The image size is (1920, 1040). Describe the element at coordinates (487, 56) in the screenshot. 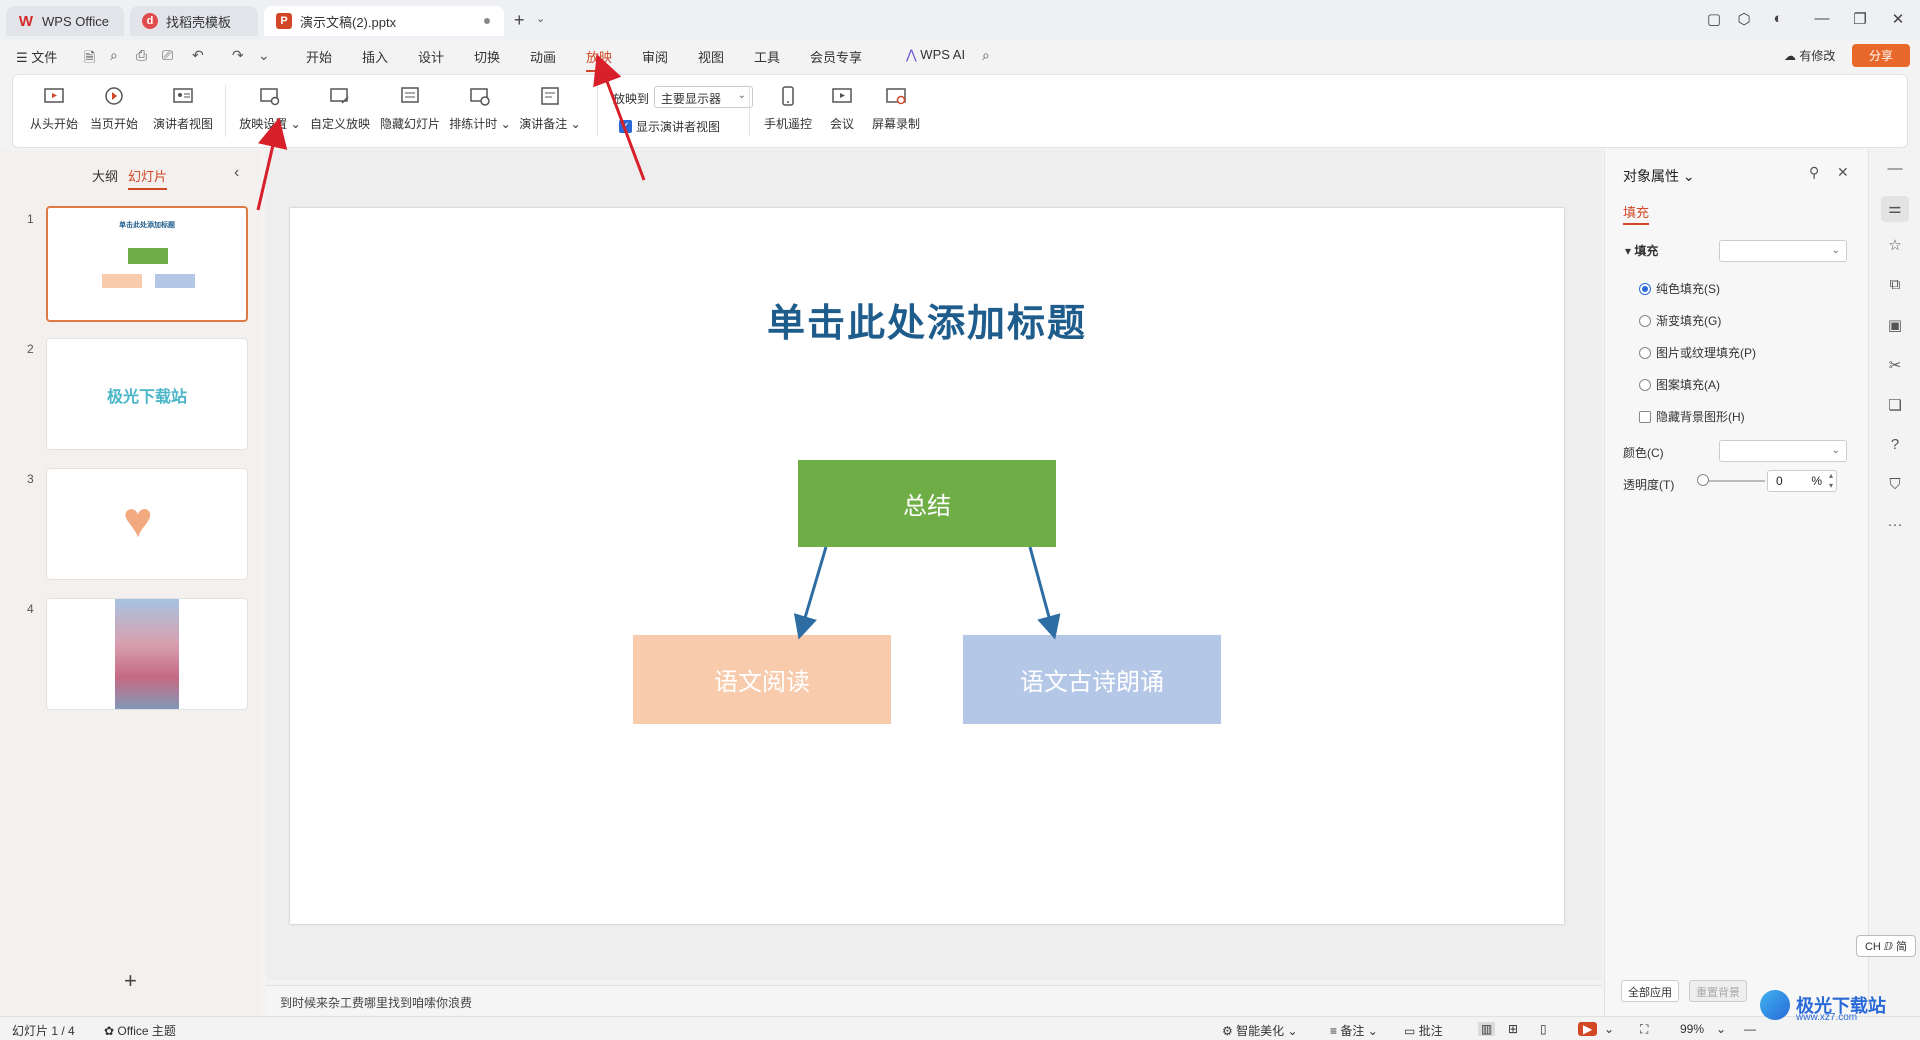

I see `menu-transition: 切换` at that location.